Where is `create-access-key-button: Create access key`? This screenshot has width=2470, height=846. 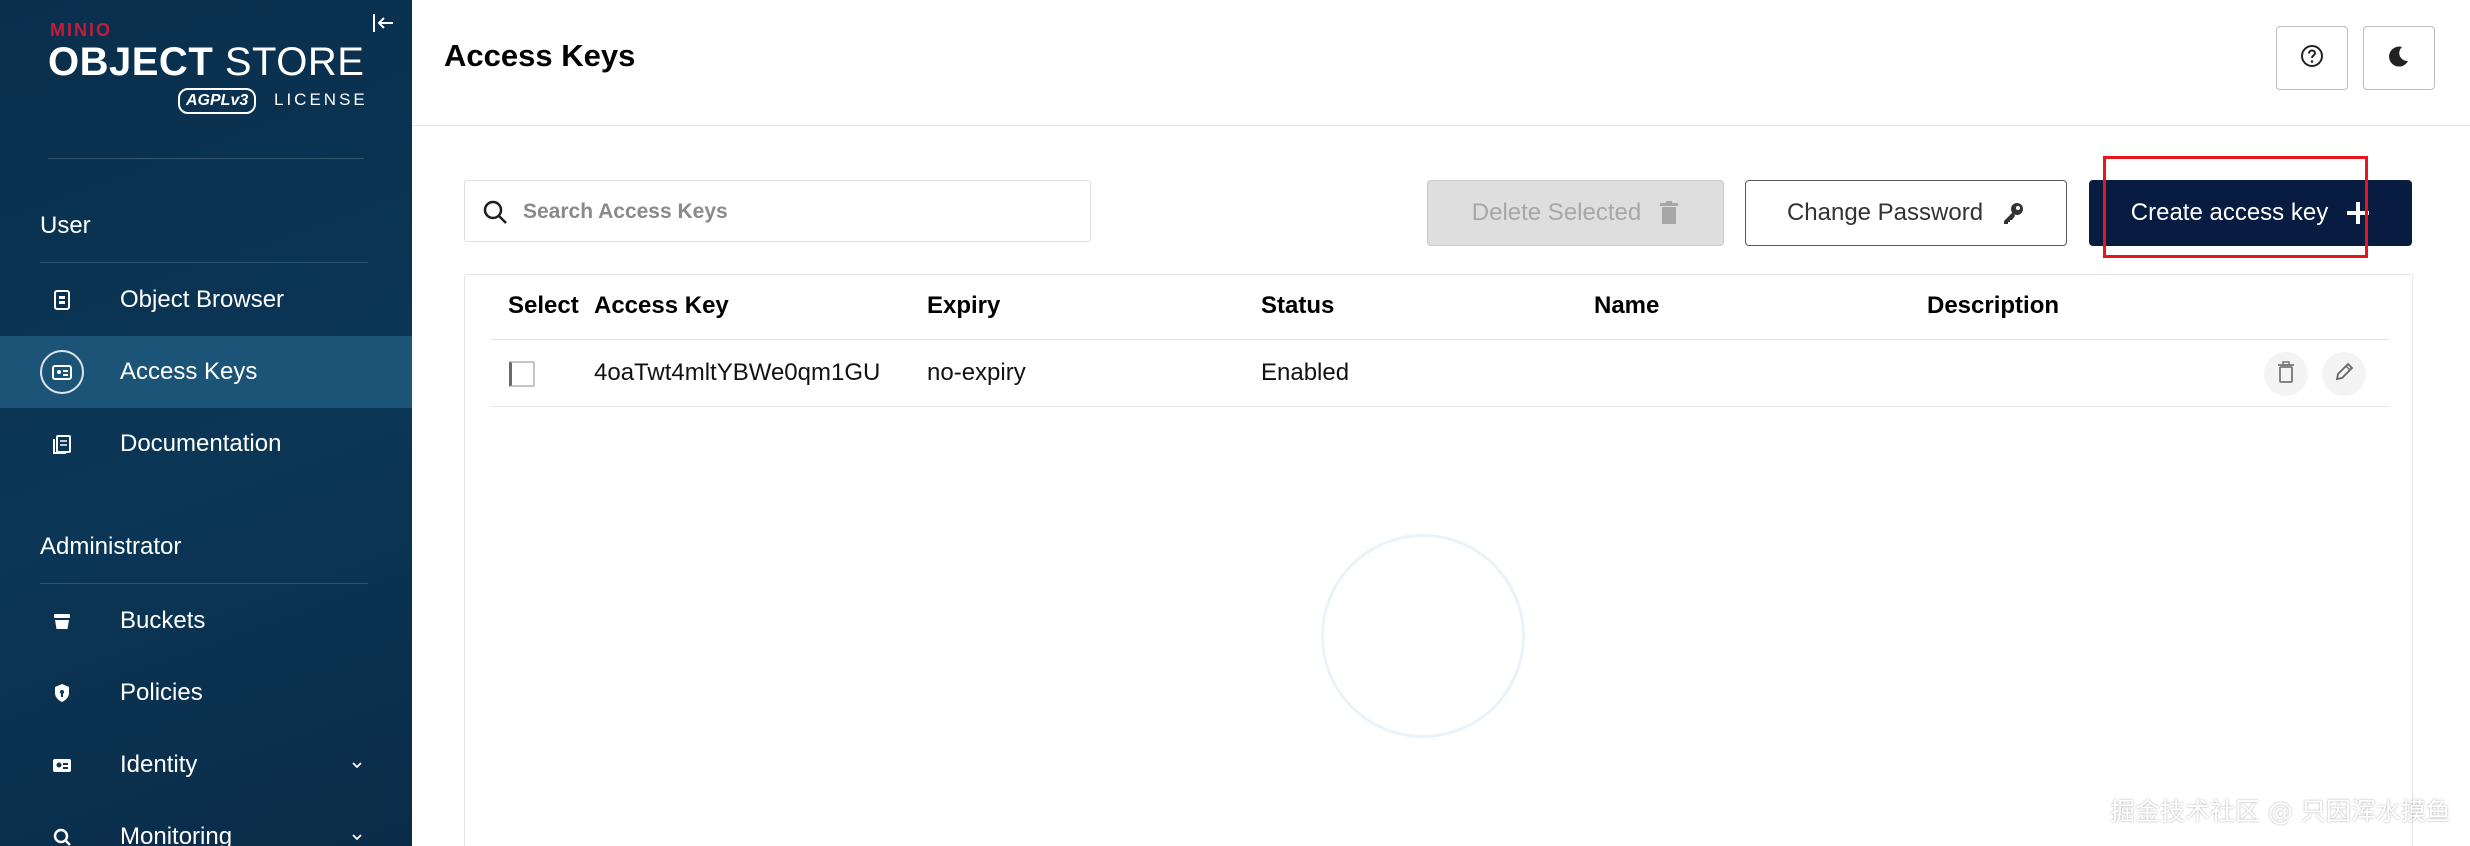 create-access-key-button: Create access key is located at coordinates (2250, 213).